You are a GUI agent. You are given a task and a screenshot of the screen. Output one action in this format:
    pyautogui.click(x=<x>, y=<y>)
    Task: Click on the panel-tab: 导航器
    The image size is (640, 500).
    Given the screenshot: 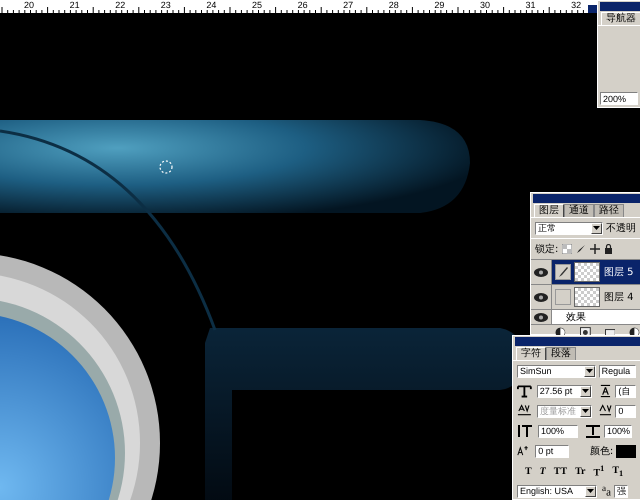 What is the action you would take?
    pyautogui.click(x=620, y=18)
    